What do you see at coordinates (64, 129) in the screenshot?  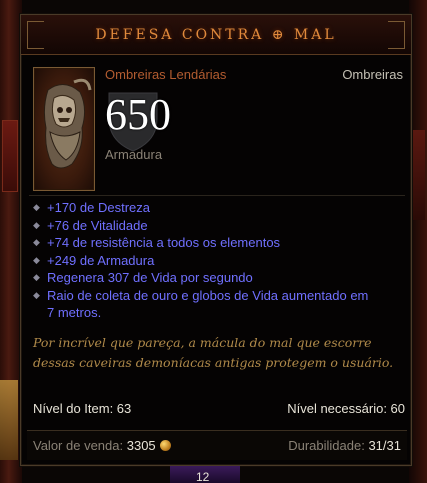 I see `shoulder-armor-icon` at bounding box center [64, 129].